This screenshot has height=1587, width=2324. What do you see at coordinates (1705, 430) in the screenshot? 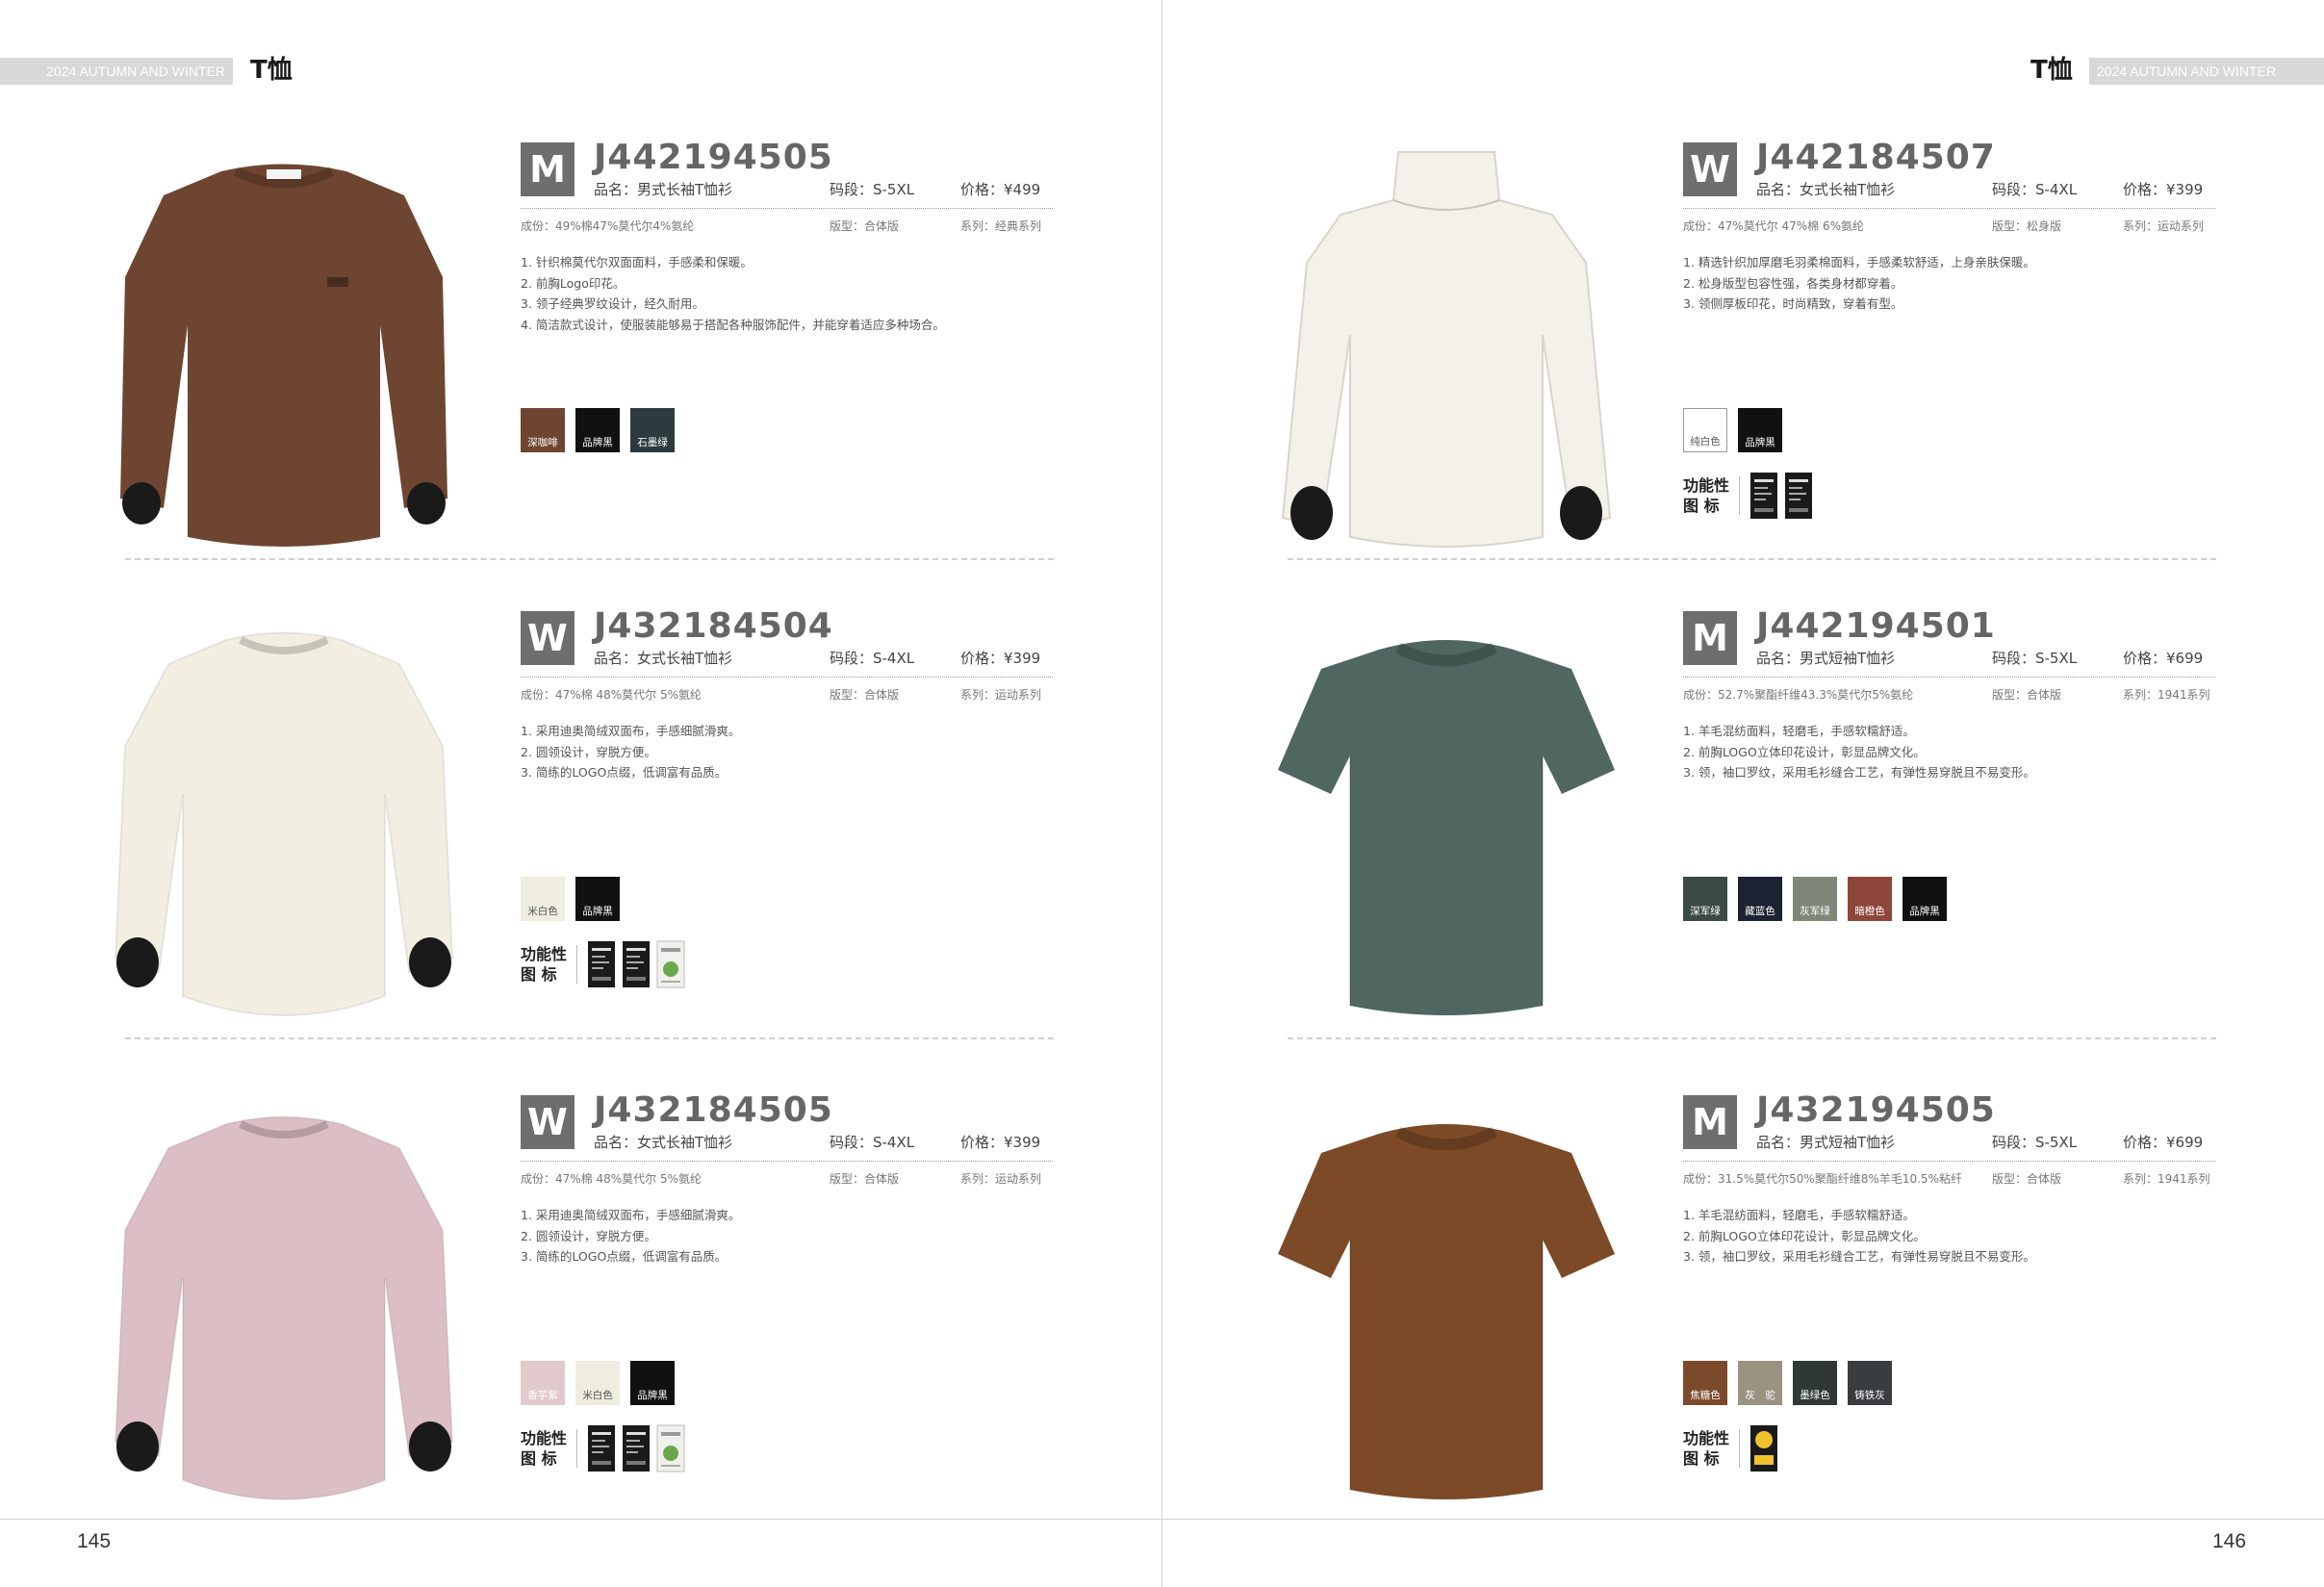
I see `color-swatch: 纯白色` at bounding box center [1705, 430].